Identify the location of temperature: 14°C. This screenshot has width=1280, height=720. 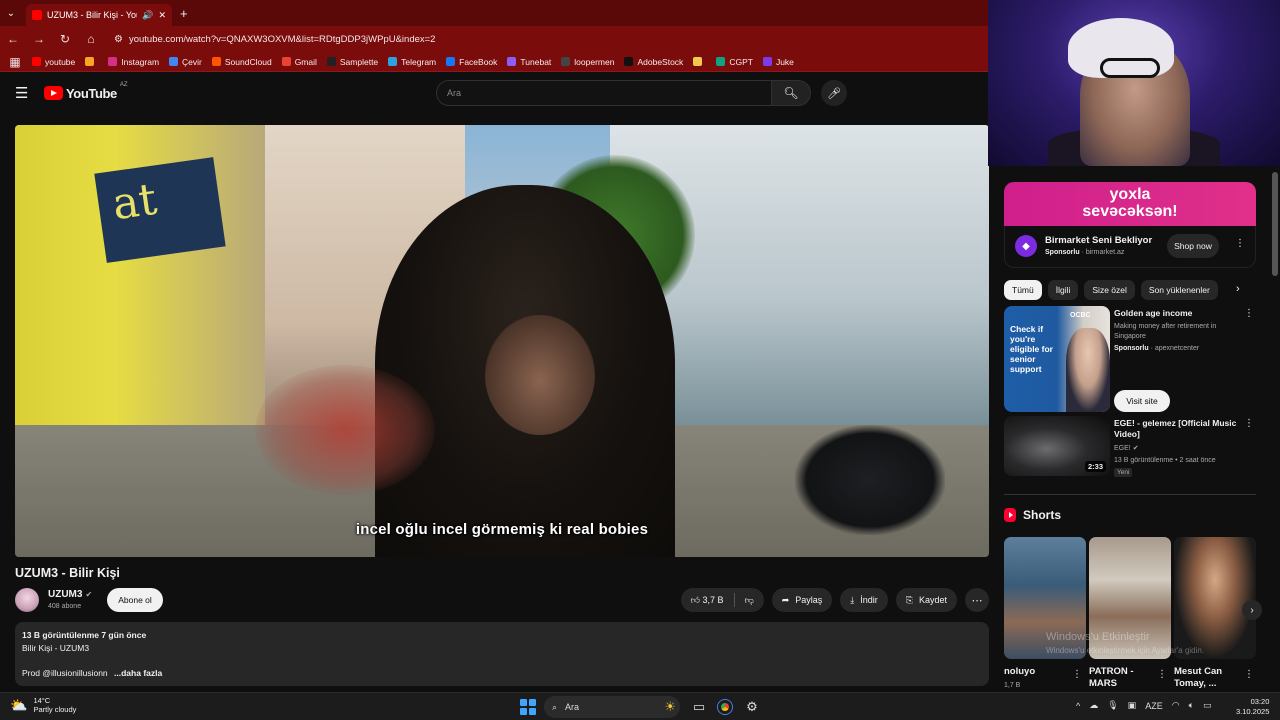
(42, 700).